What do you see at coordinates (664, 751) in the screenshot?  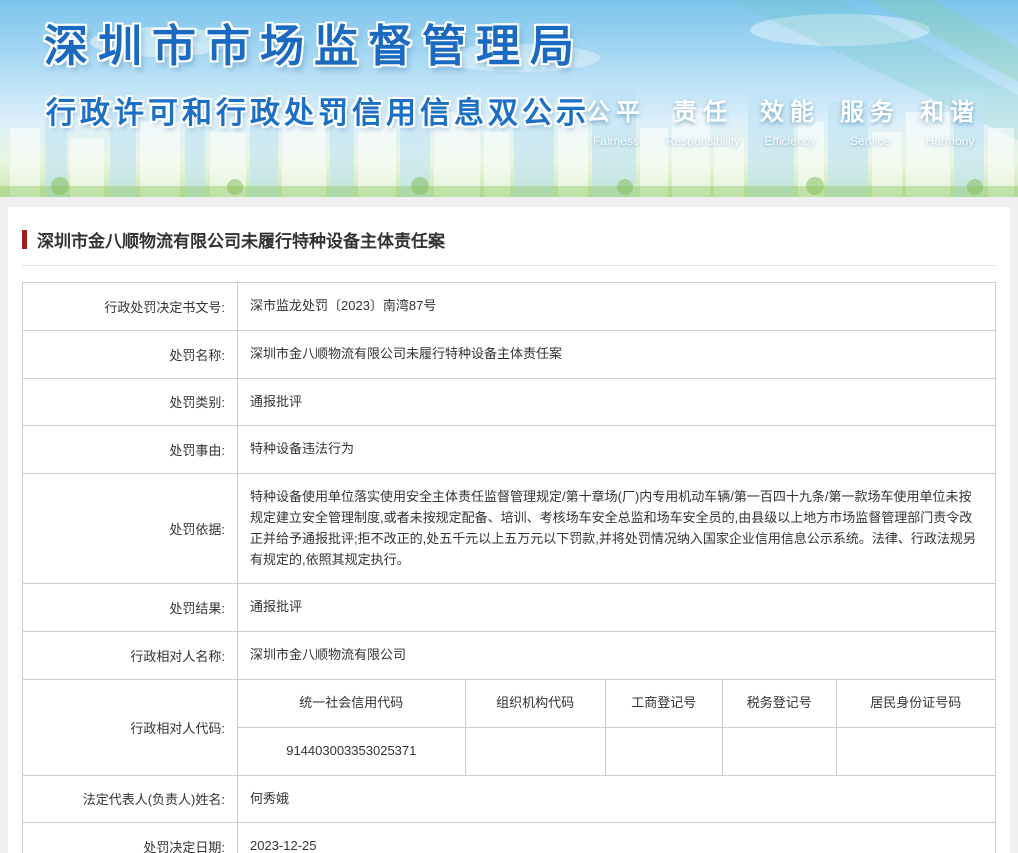 I see `code-value-business` at bounding box center [664, 751].